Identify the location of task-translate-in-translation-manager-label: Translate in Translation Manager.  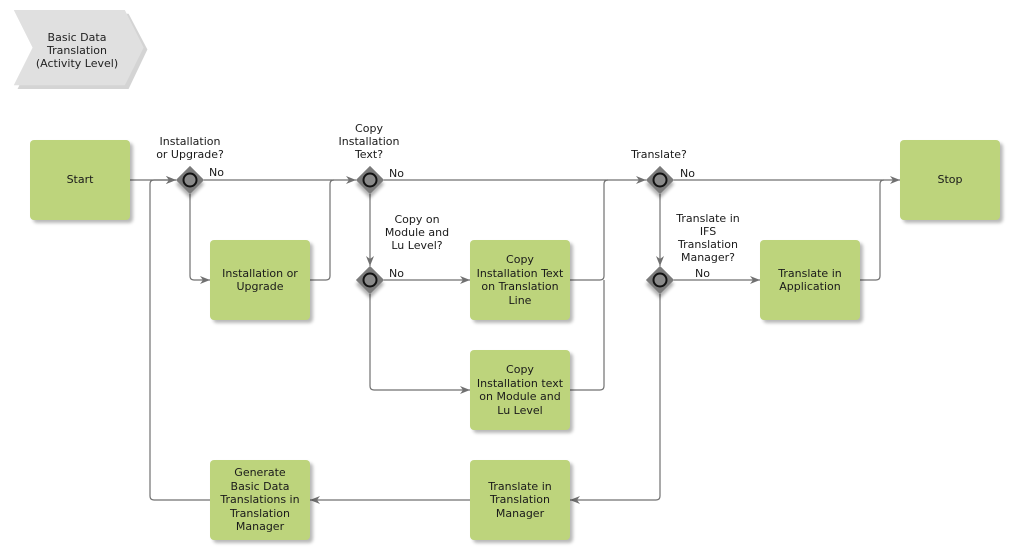
(520, 499).